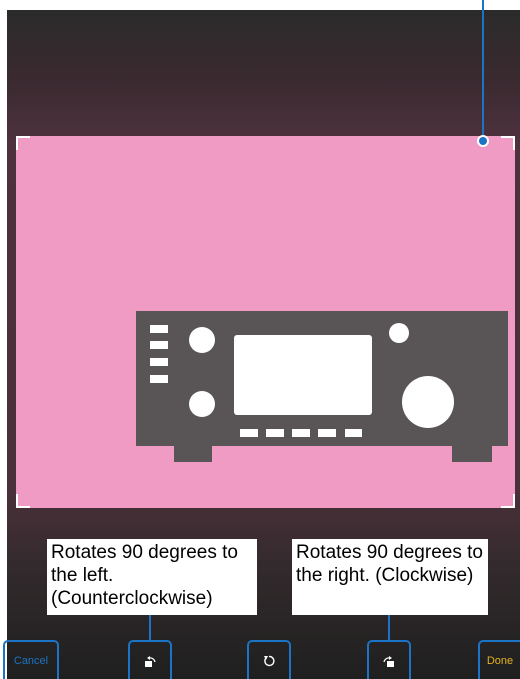 Image resolution: width=520 pixels, height=679 pixels. I want to click on rotate-right-icon, so click(388, 661).